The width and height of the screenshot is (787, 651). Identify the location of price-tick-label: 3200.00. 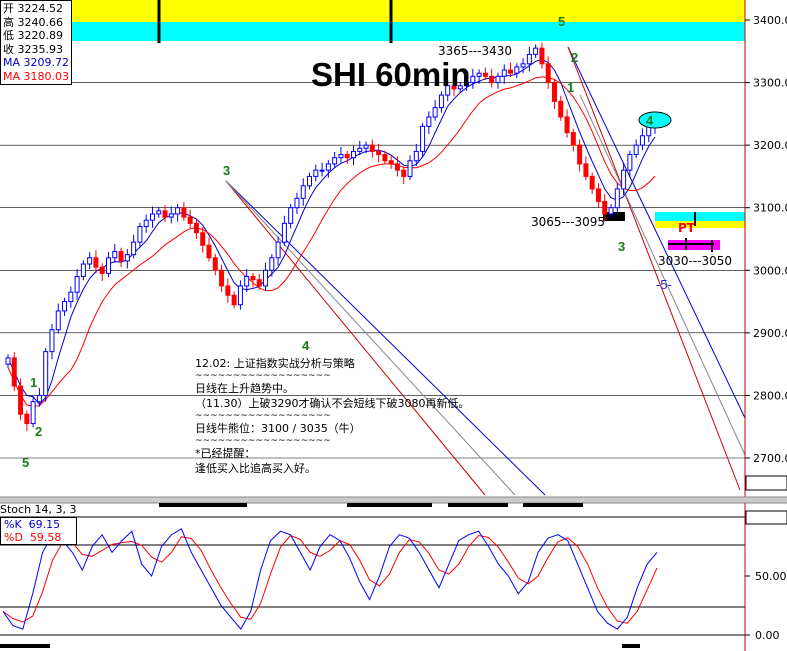
(770, 145).